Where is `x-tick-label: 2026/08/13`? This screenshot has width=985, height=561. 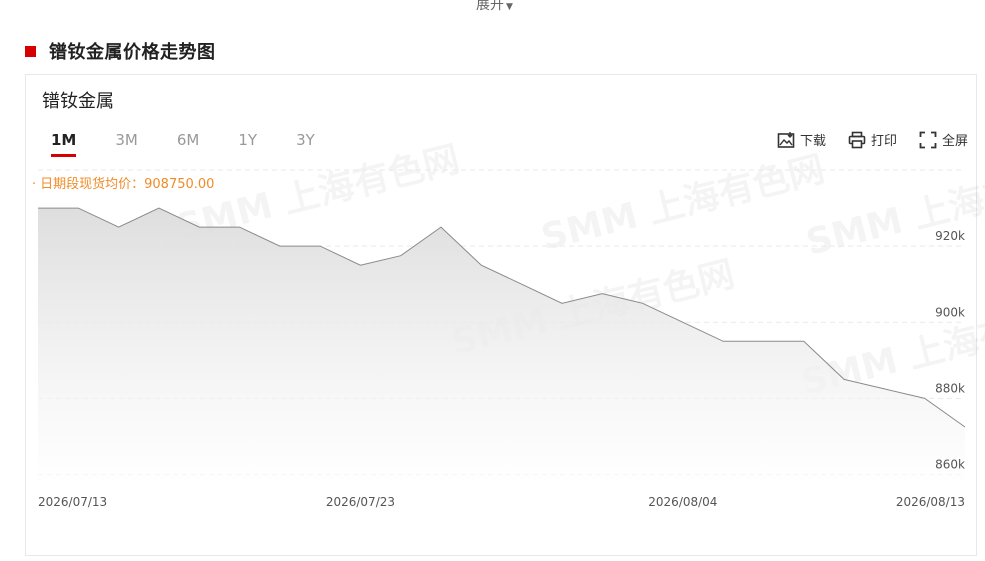 x-tick-label: 2026/08/13 is located at coordinates (930, 502).